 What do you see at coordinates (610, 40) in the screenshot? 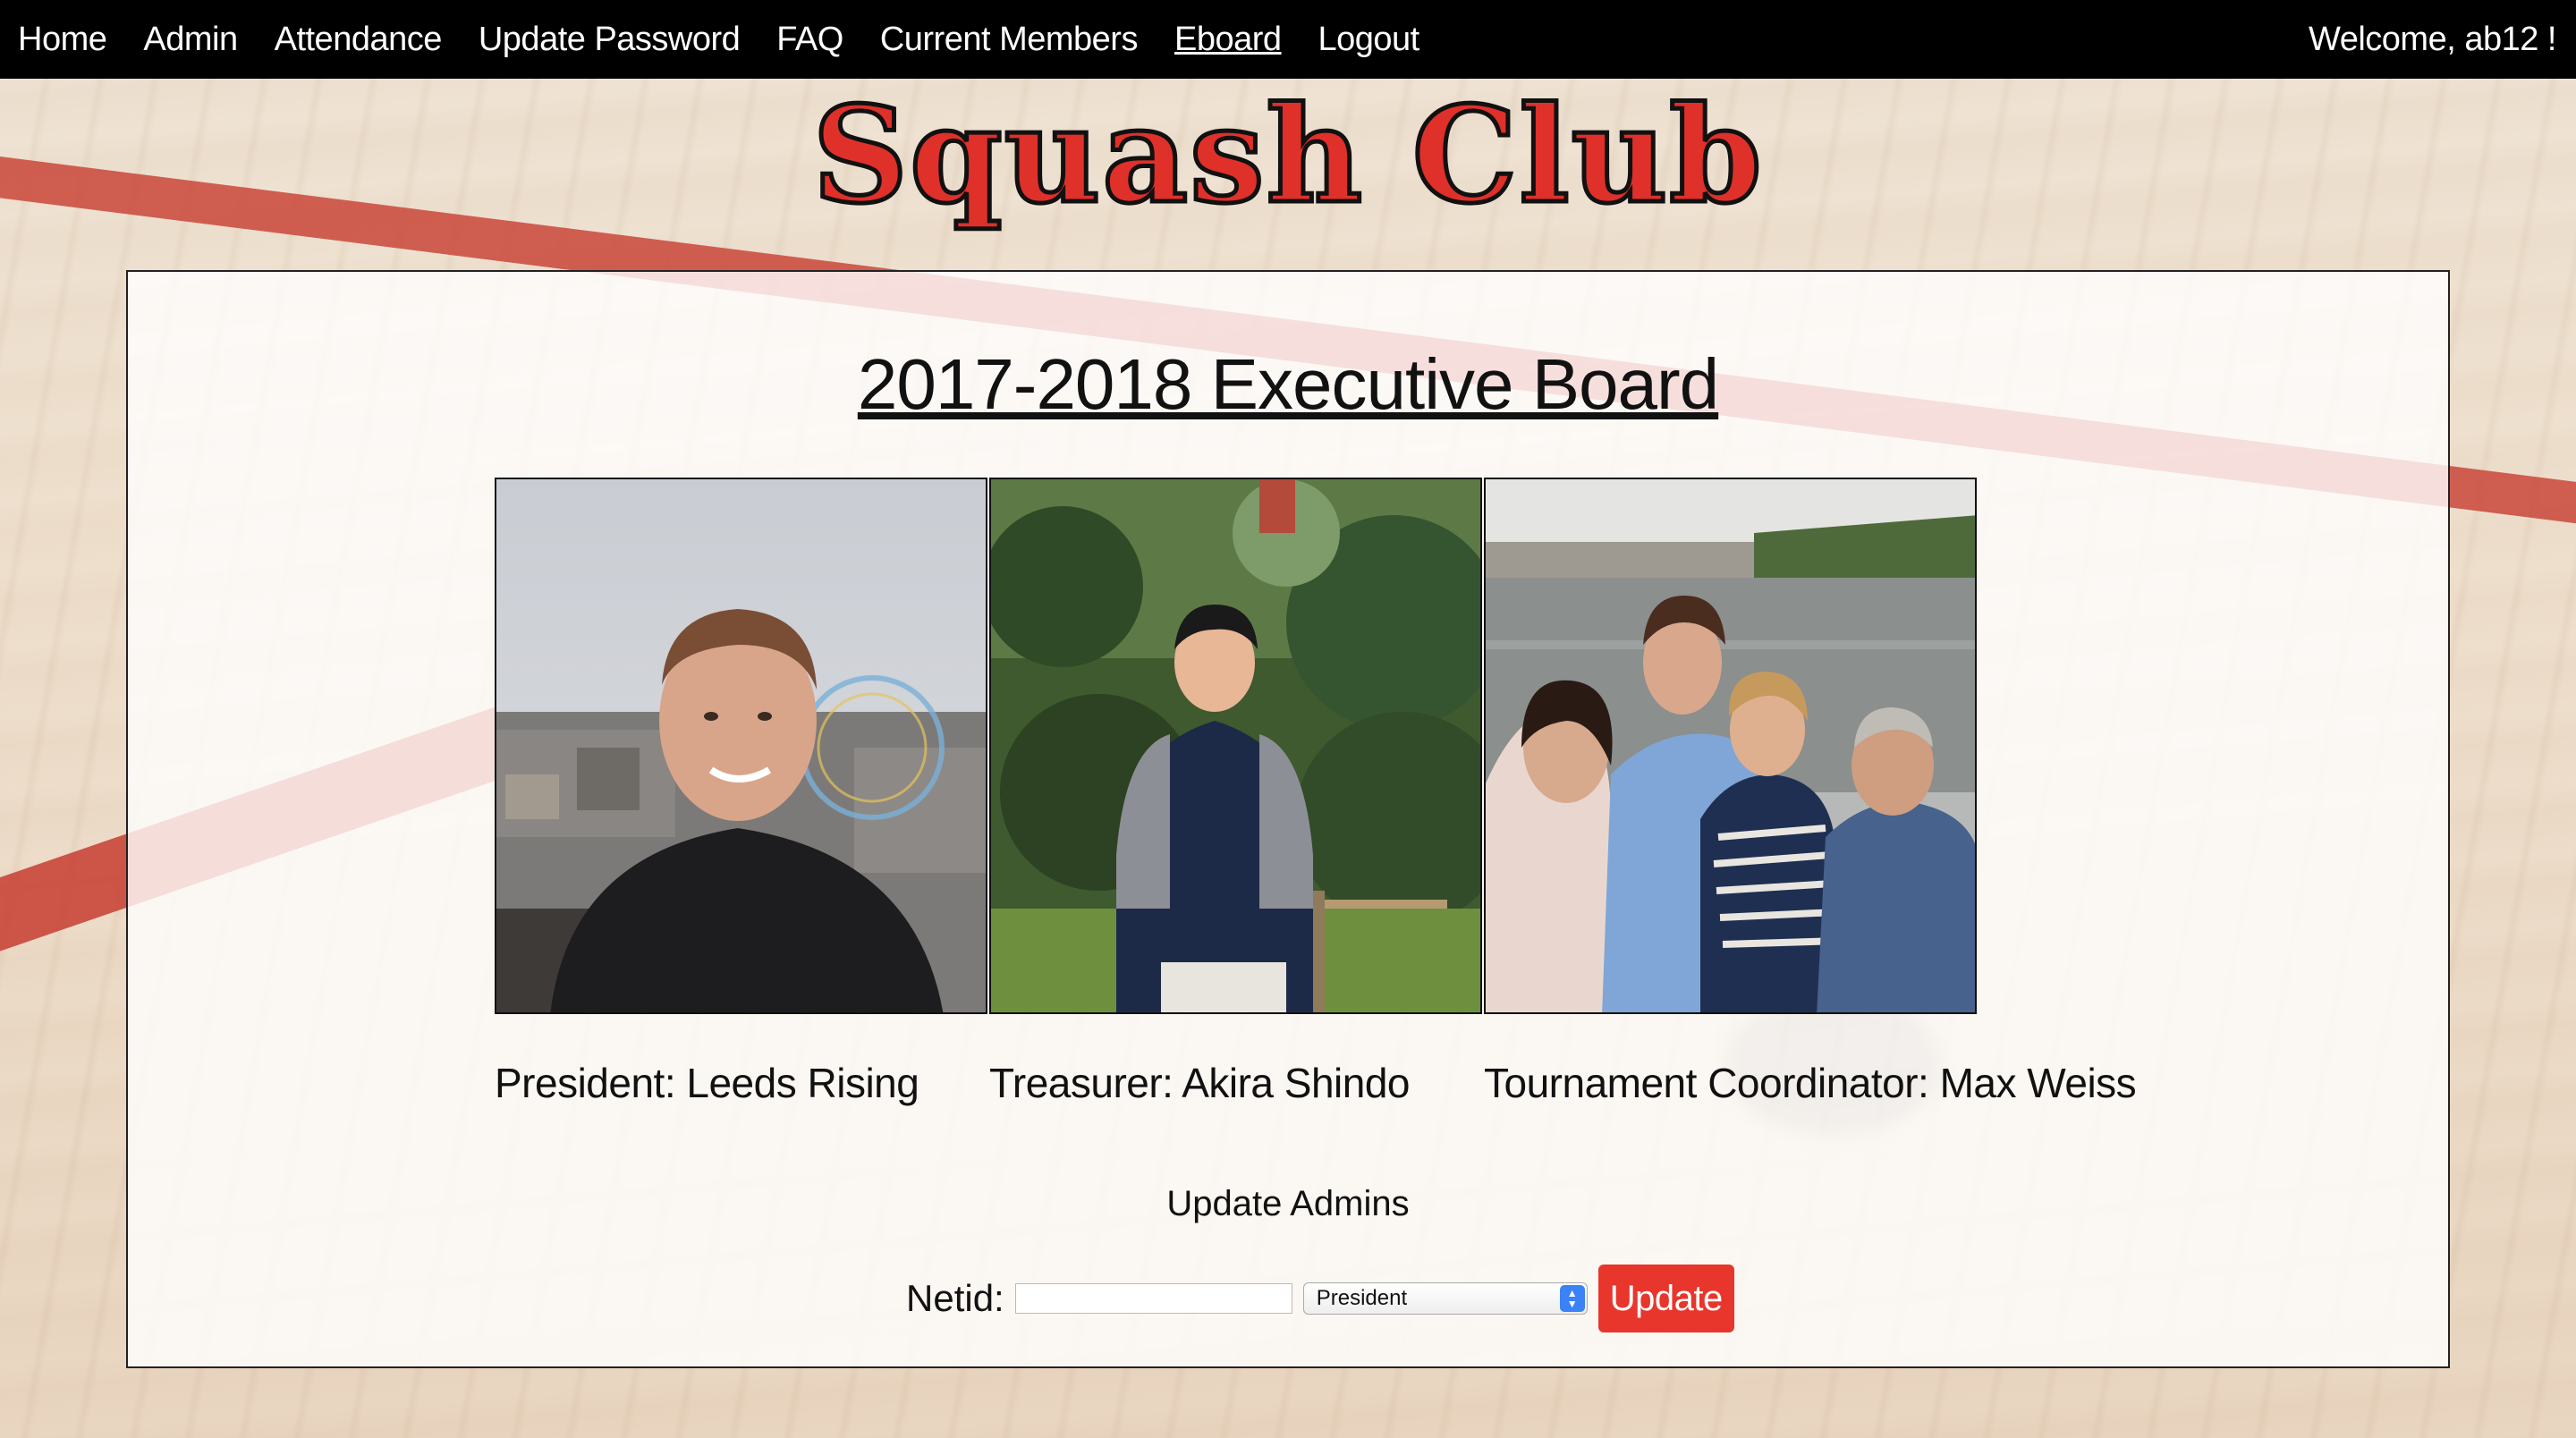
I see `nav-update-password: Update Password` at bounding box center [610, 40].